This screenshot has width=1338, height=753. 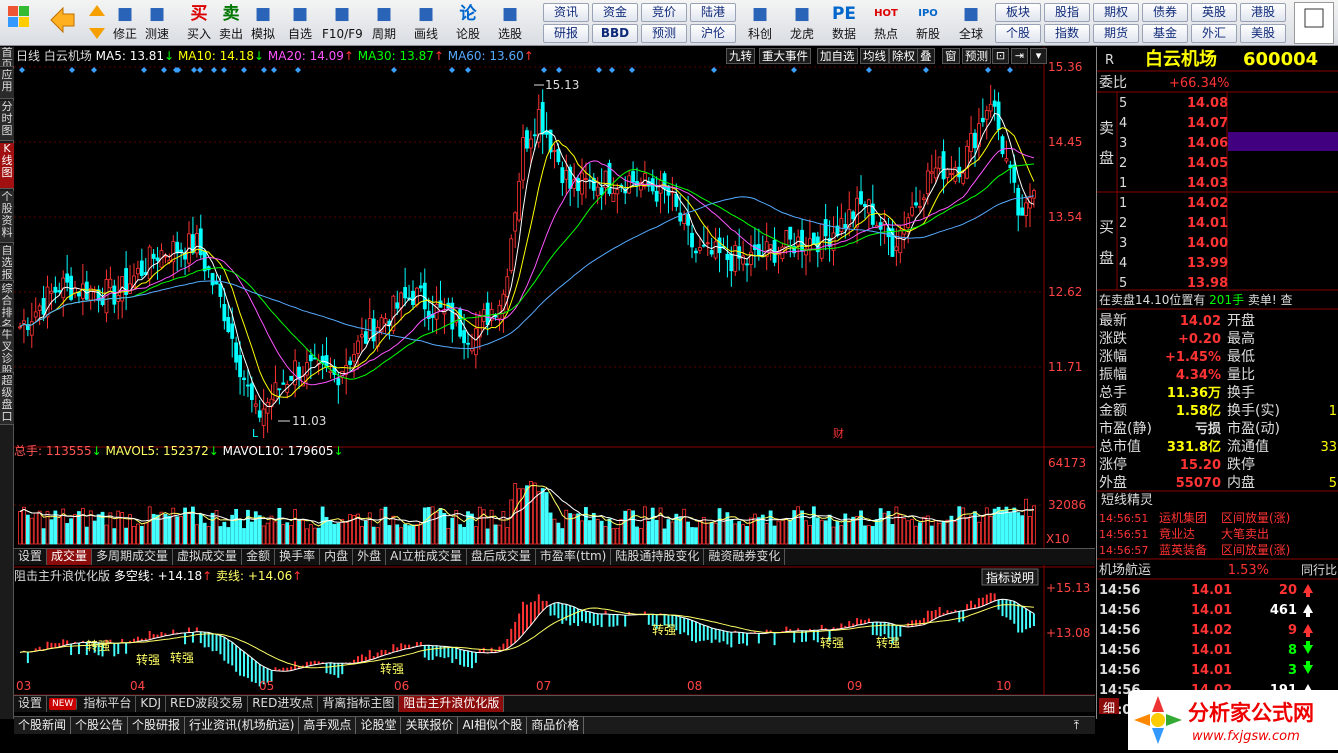 I want to click on menu-btn2-1-0: 个股, so click(x=1018, y=33).